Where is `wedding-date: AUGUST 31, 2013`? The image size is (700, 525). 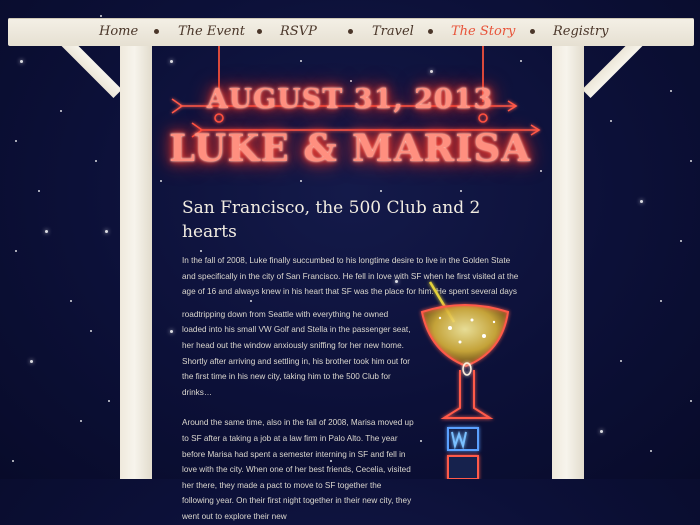 wedding-date: AUGUST 31, 2013 is located at coordinates (350, 99).